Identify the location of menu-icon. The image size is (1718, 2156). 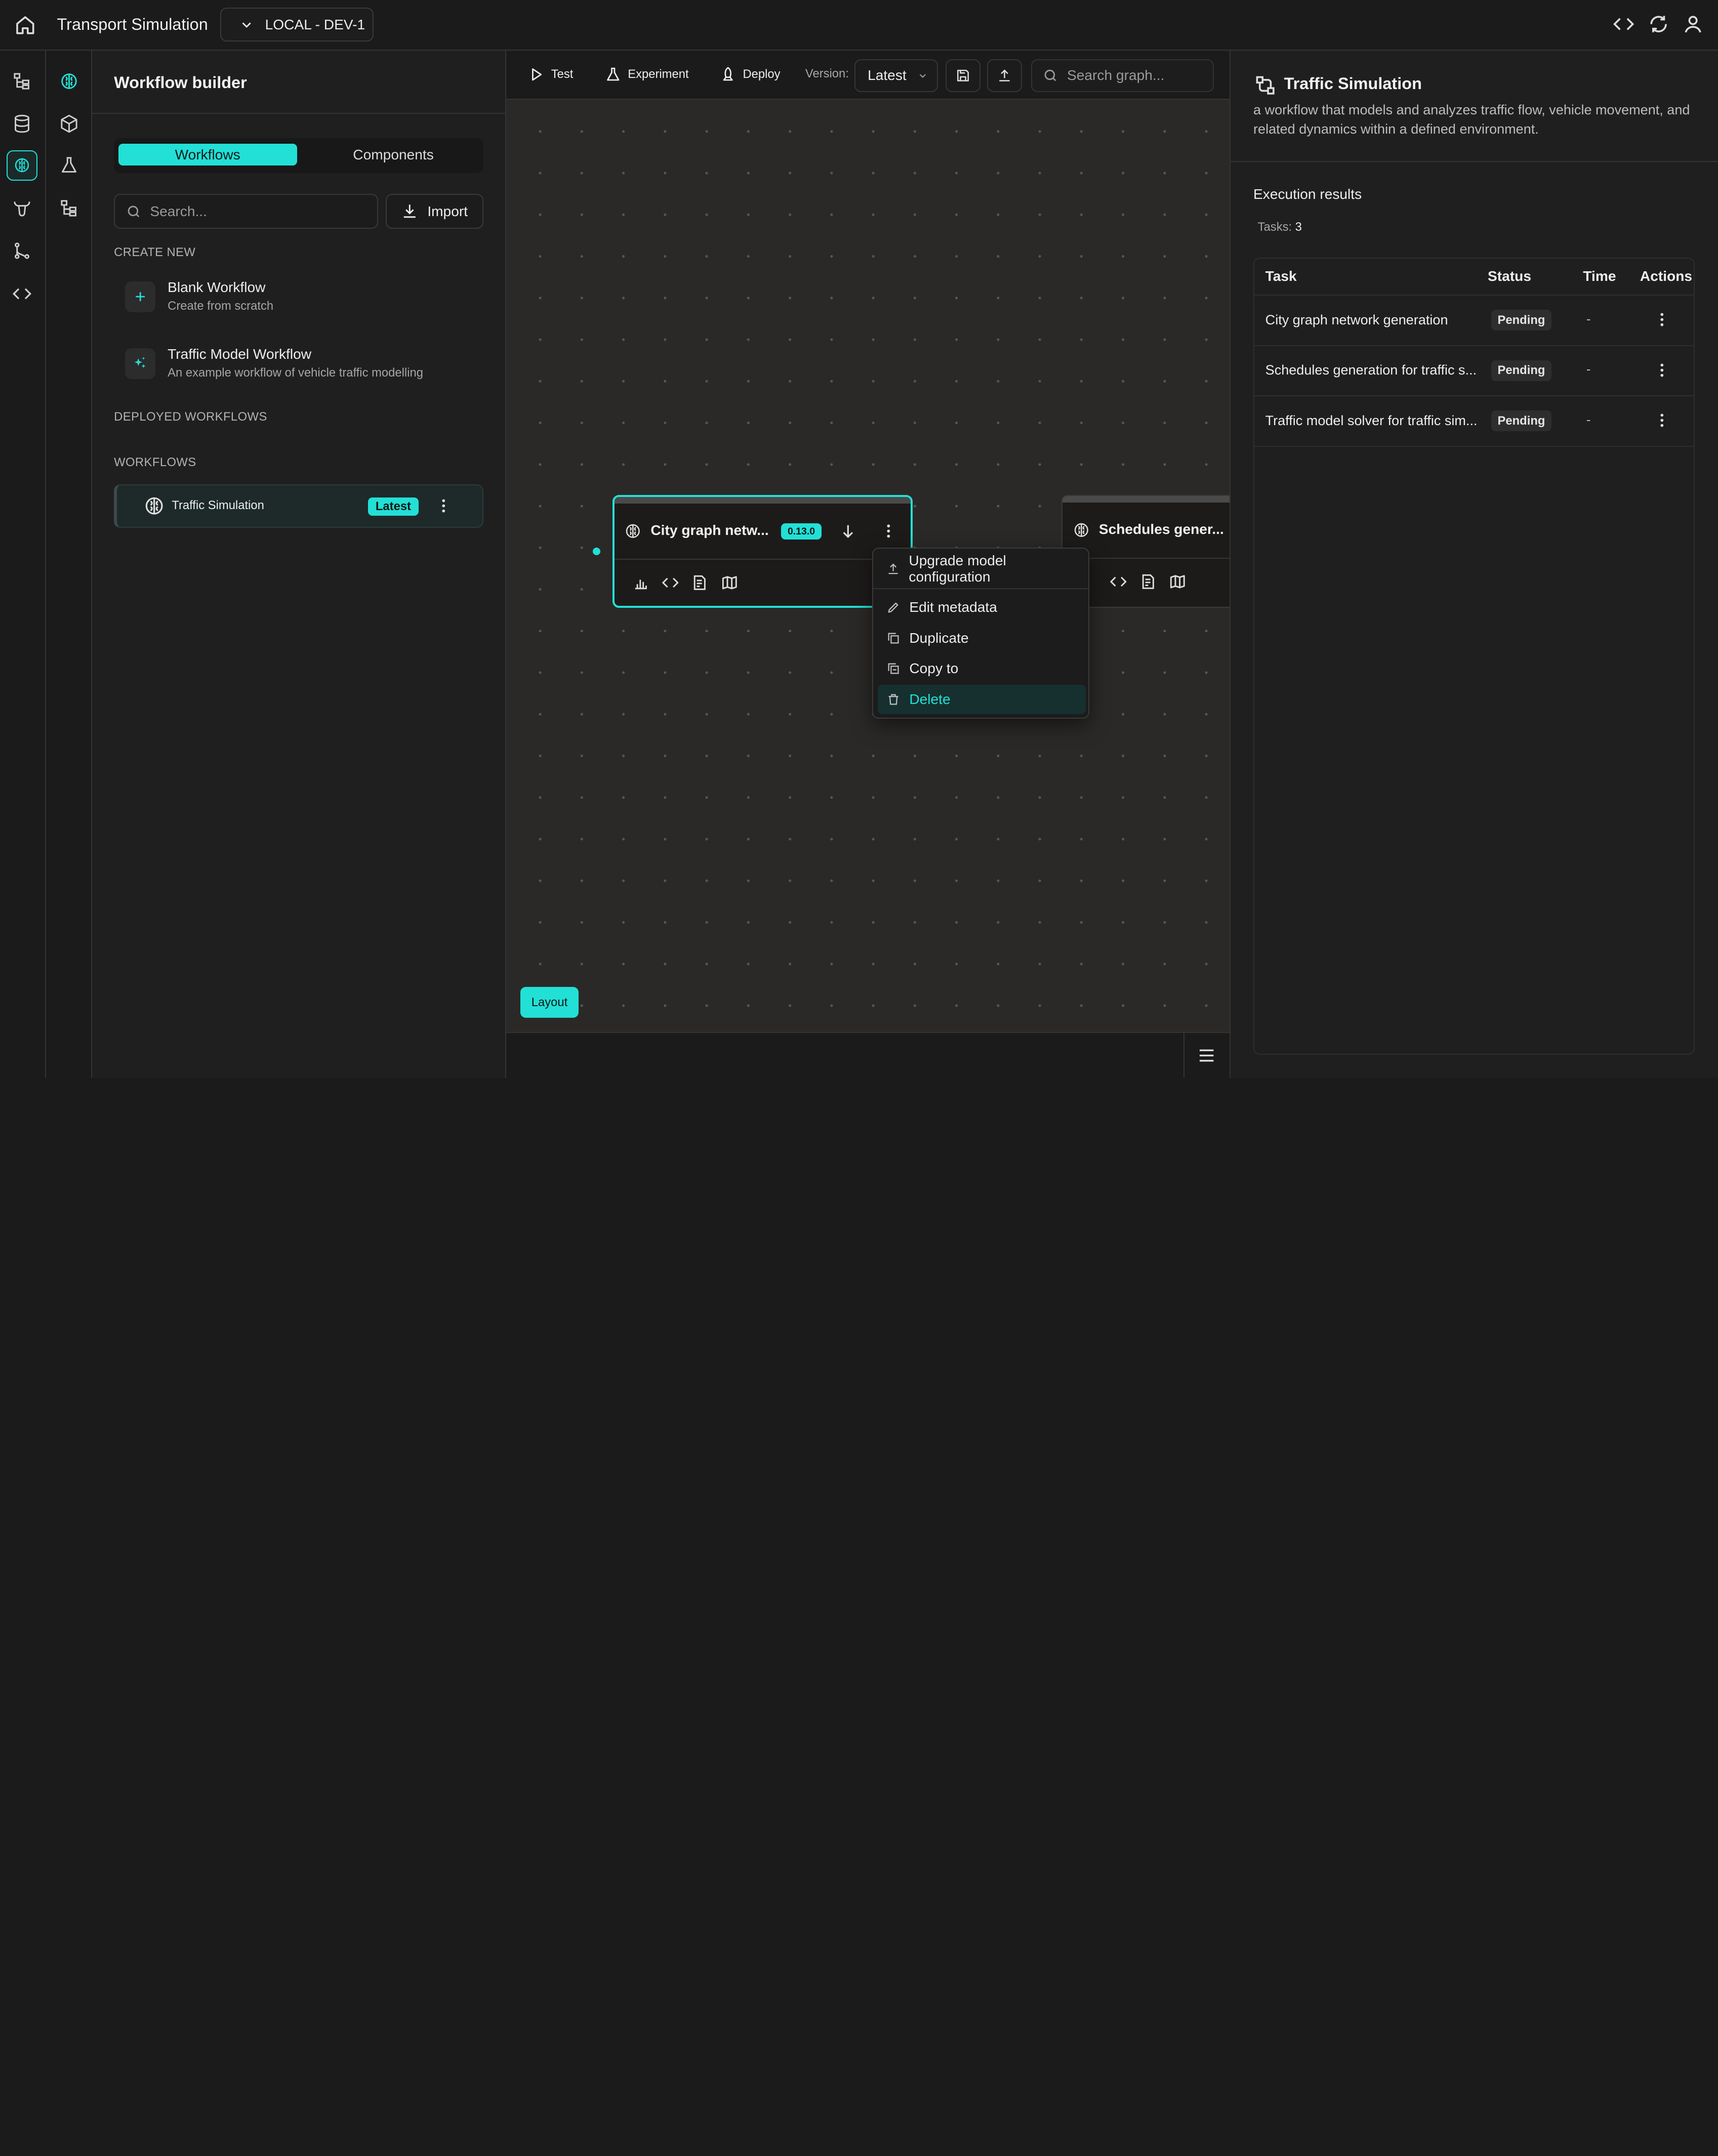
(1206, 1055).